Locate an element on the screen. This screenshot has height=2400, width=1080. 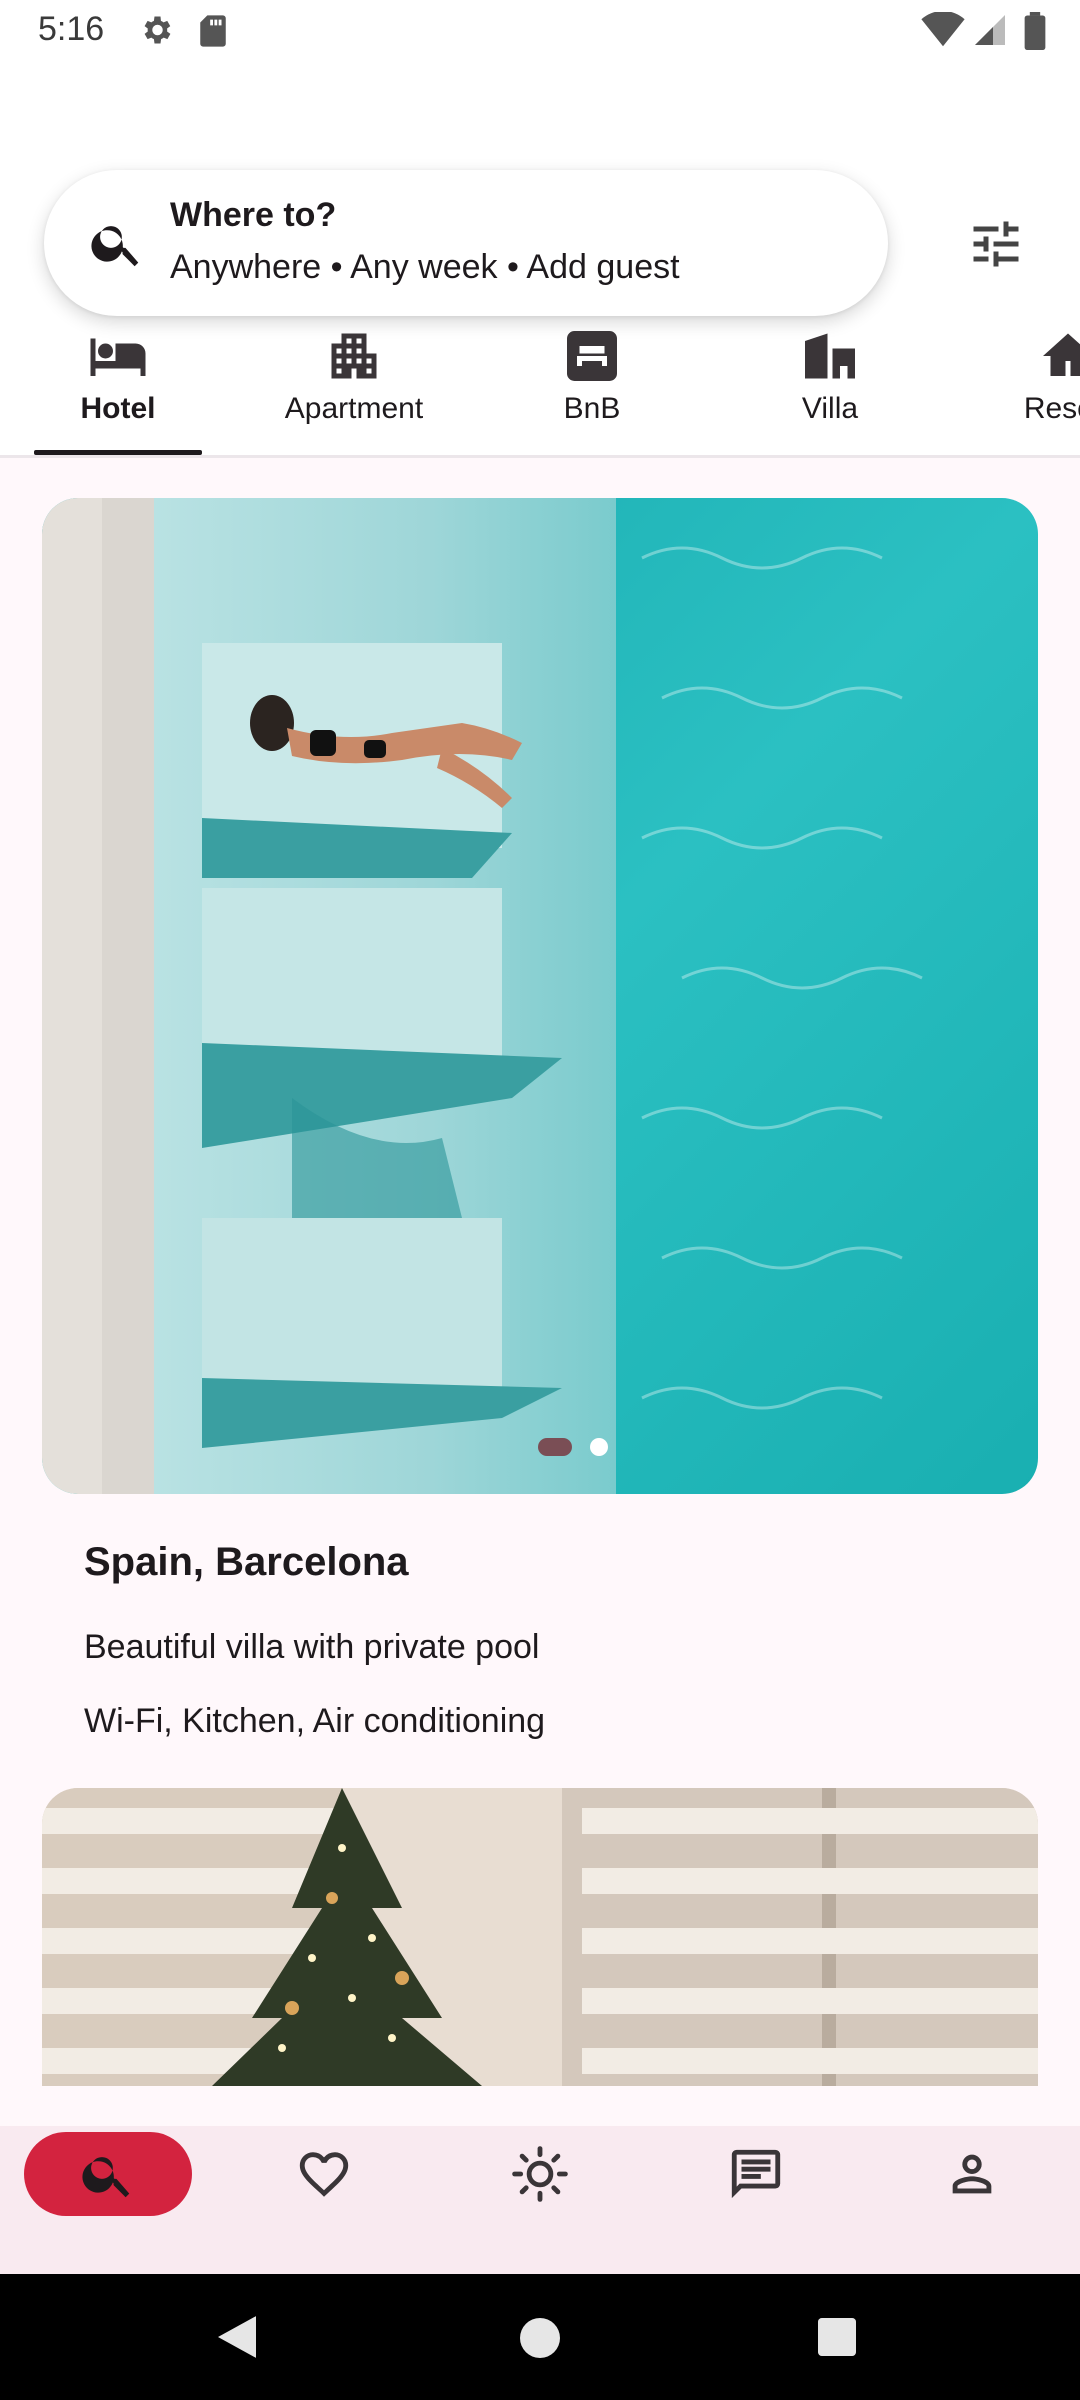
tab-label: Resort is located at coordinates (1051, 408).